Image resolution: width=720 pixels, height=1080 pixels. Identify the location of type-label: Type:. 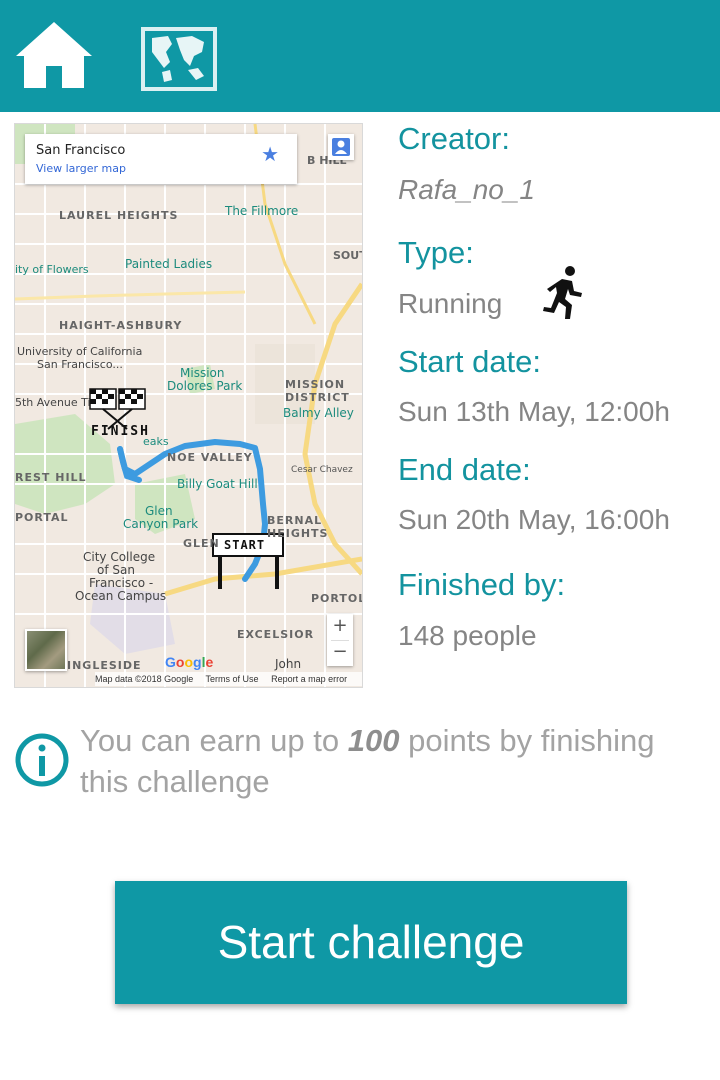
(436, 252).